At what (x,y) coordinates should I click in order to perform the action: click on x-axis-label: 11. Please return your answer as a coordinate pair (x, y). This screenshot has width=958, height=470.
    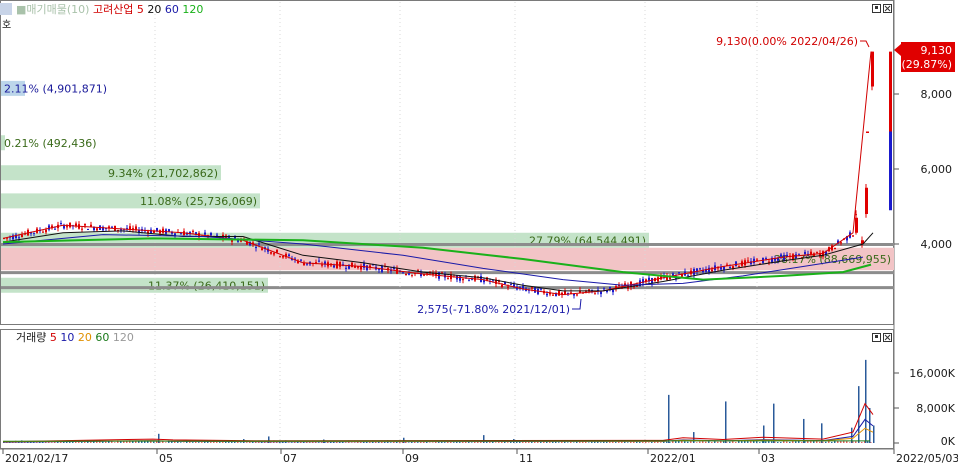
    Looking at the image, I should click on (526, 458).